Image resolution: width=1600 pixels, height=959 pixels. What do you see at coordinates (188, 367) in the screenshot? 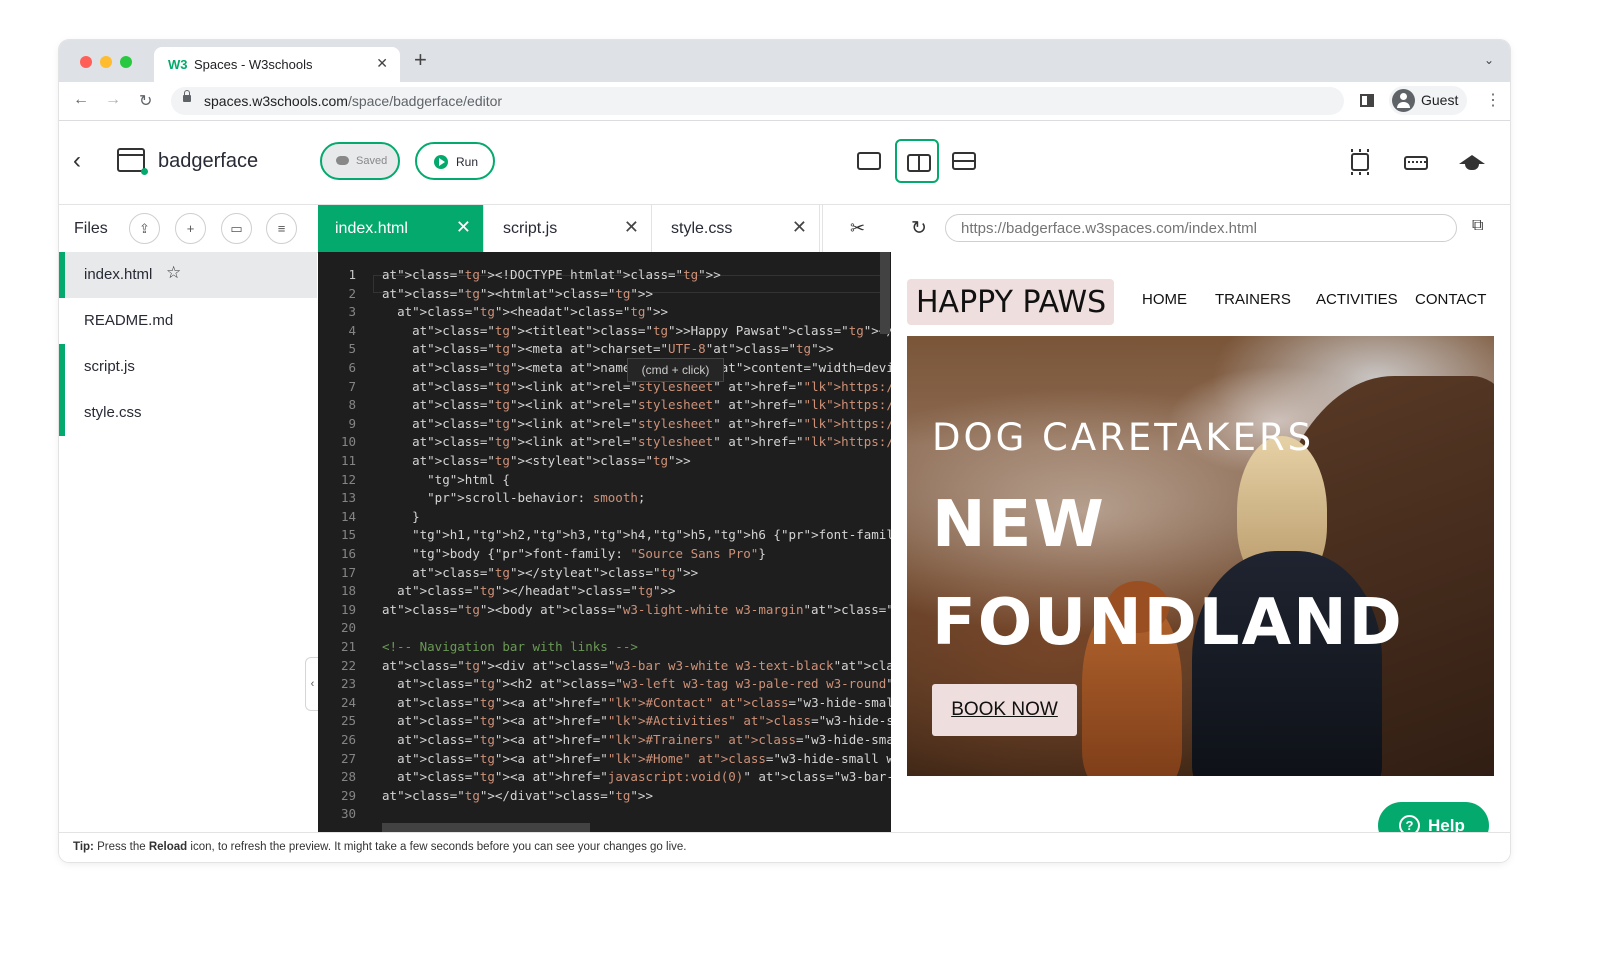
I see `file-item-script-js: script.js` at bounding box center [188, 367].